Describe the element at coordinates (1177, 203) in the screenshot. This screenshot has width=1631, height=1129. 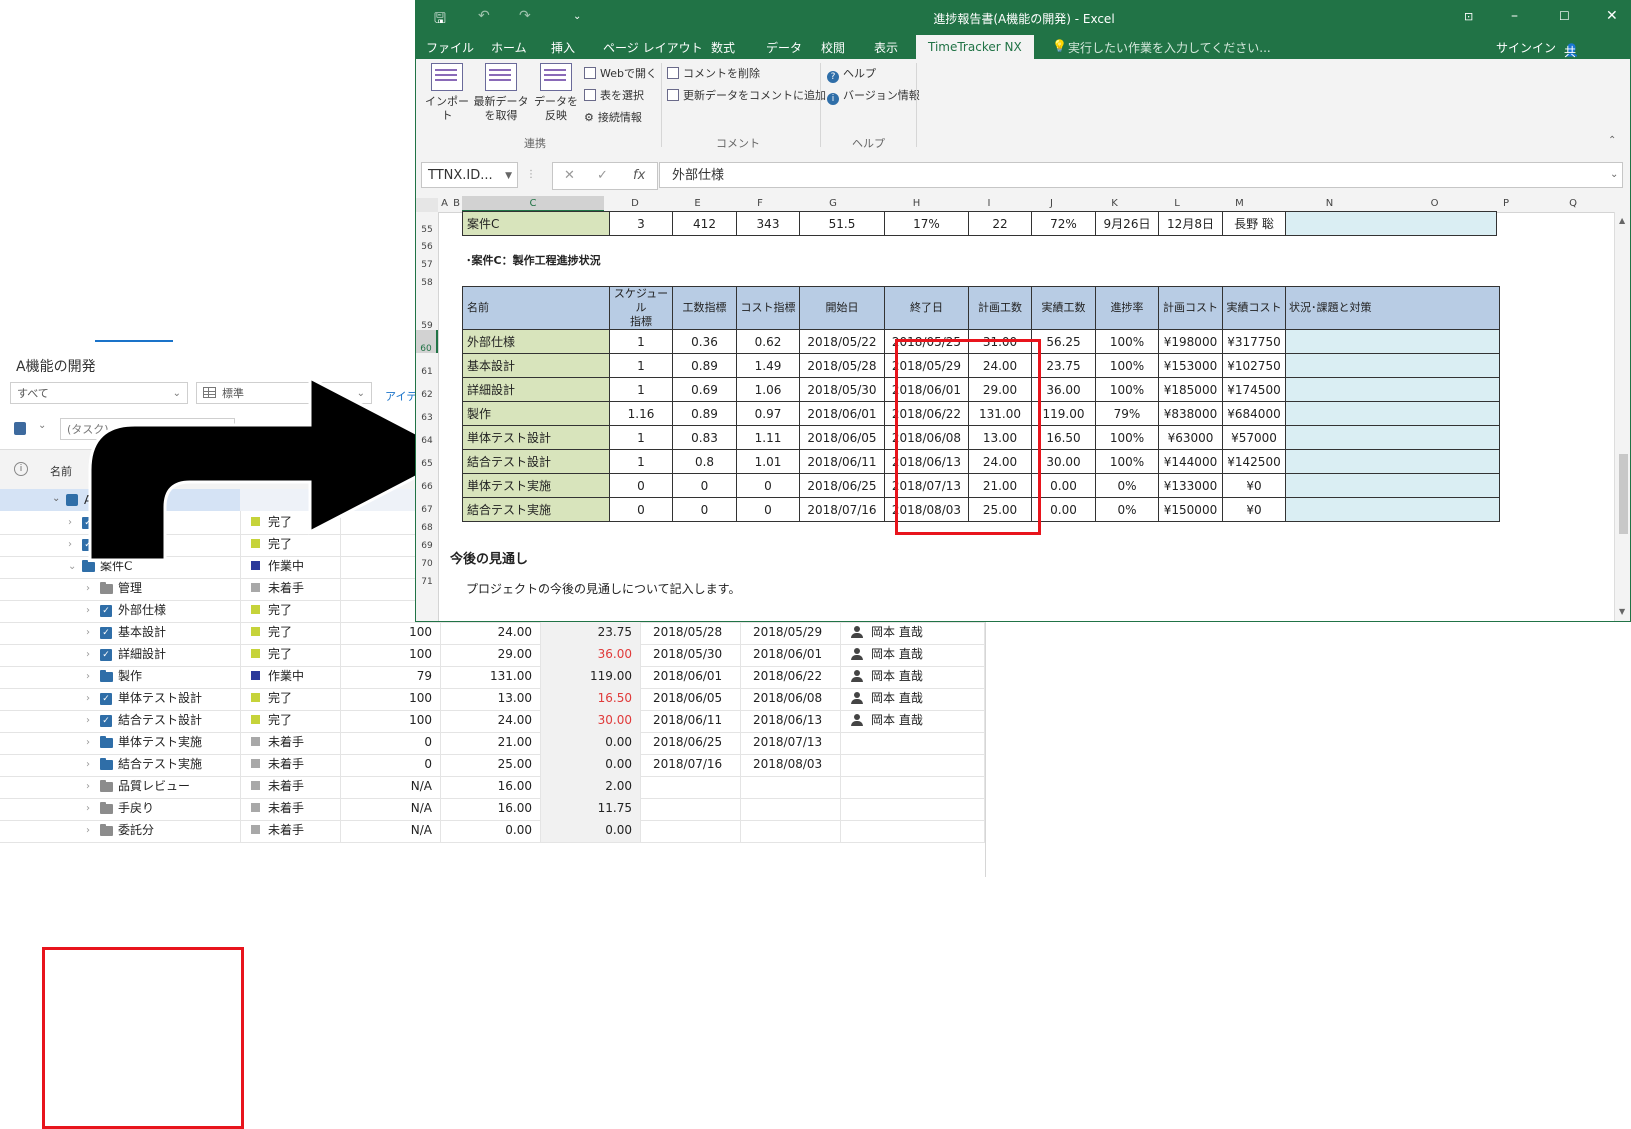
I see `column-header-l: L` at that location.